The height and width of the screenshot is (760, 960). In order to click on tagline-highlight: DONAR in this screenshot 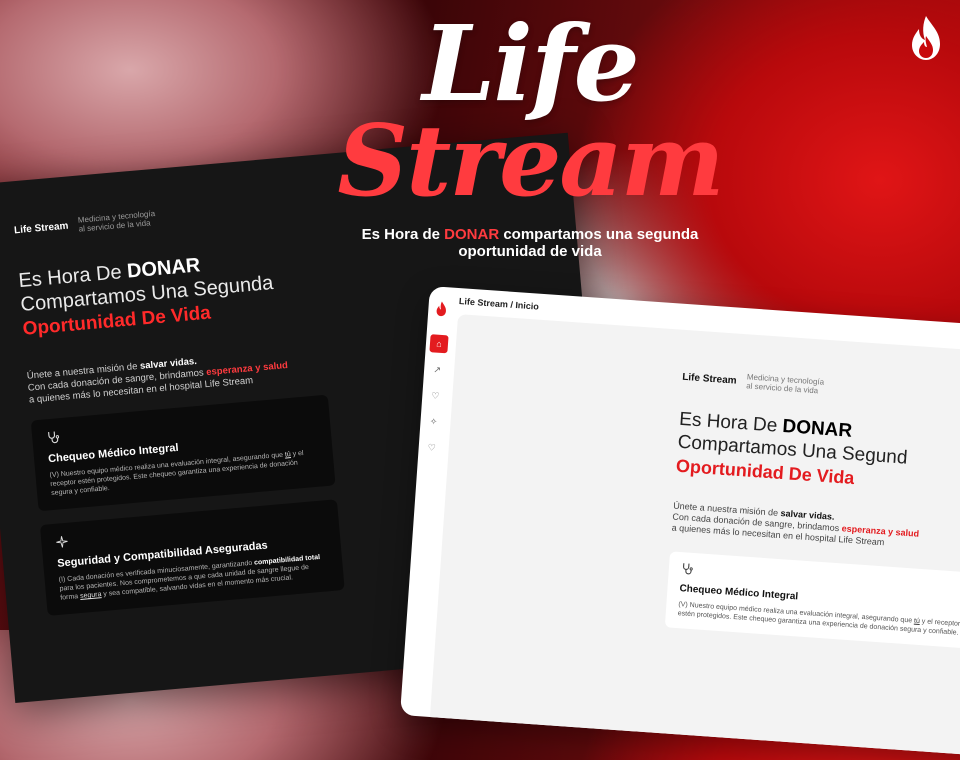, I will do `click(472, 234)`.